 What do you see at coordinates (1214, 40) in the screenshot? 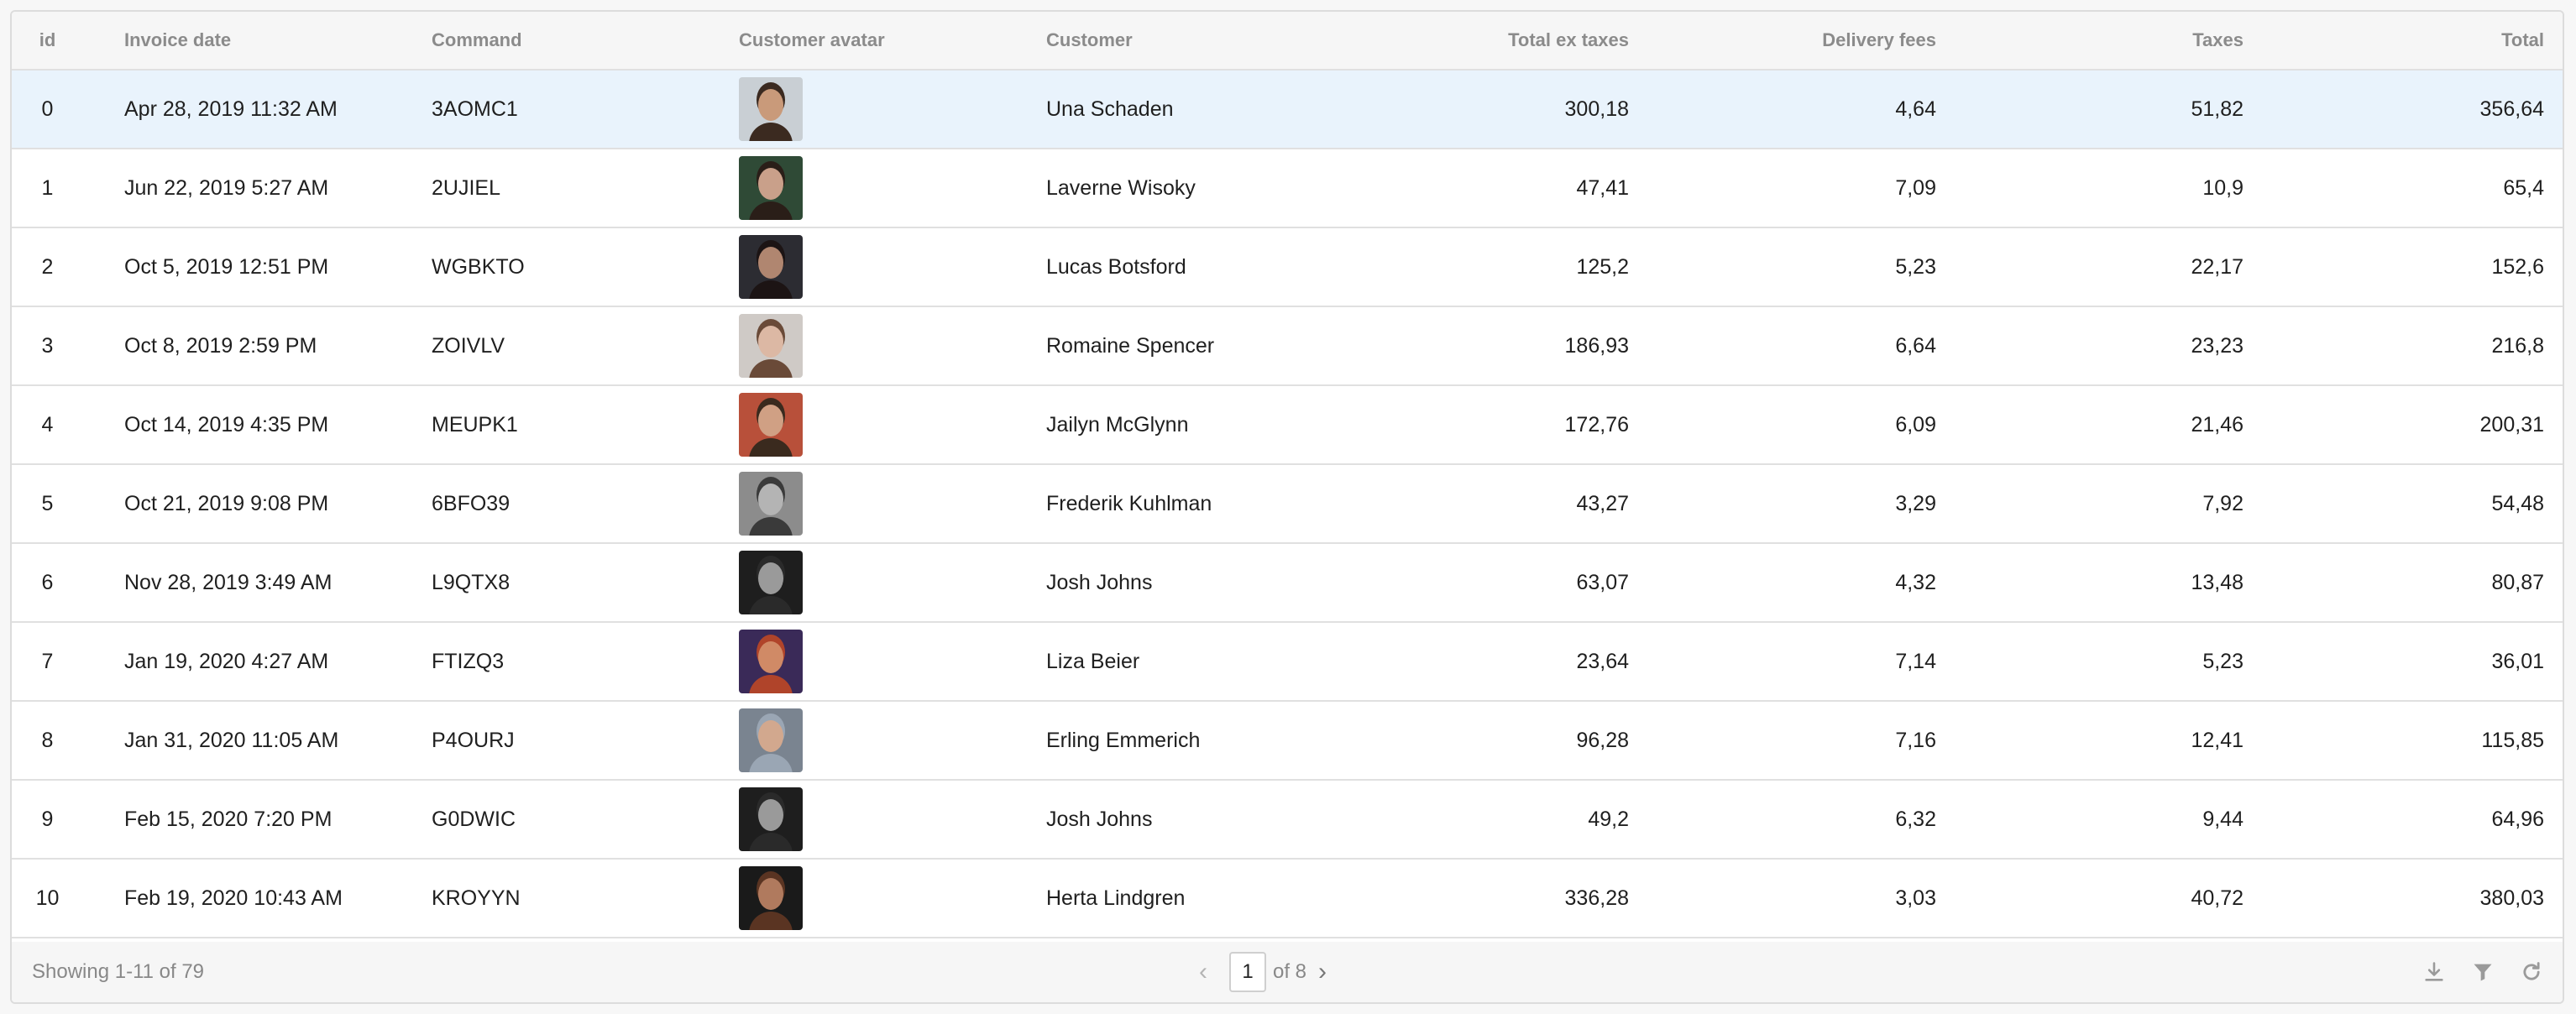
I see `column-header-customer: Customer` at bounding box center [1214, 40].